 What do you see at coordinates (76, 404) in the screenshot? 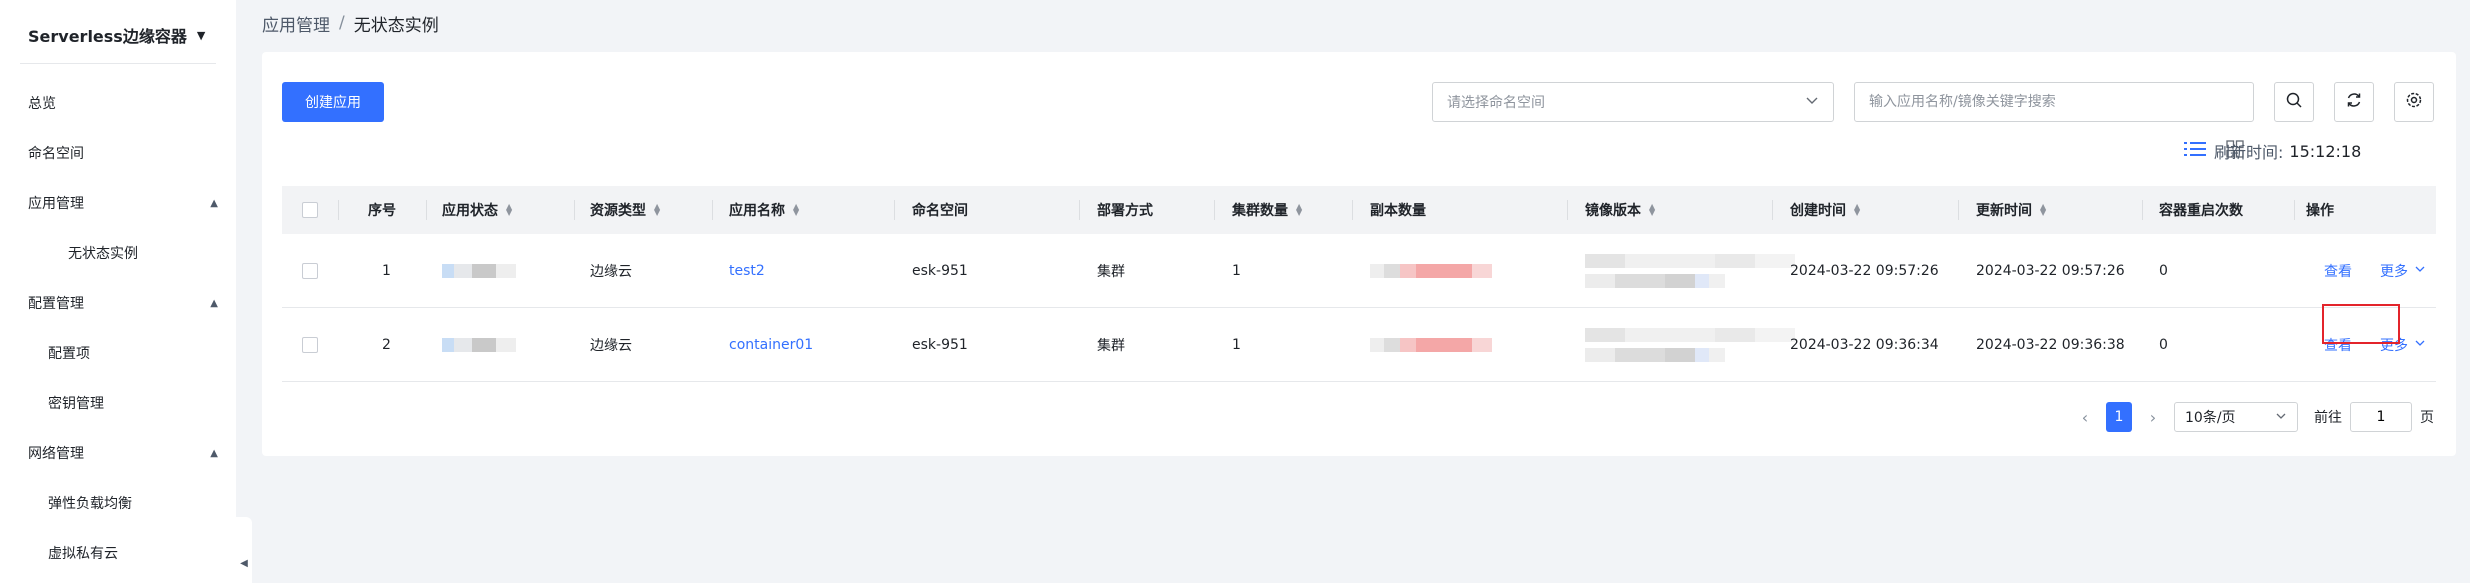
I see `sidebar-item-label: 密钥管理` at bounding box center [76, 404].